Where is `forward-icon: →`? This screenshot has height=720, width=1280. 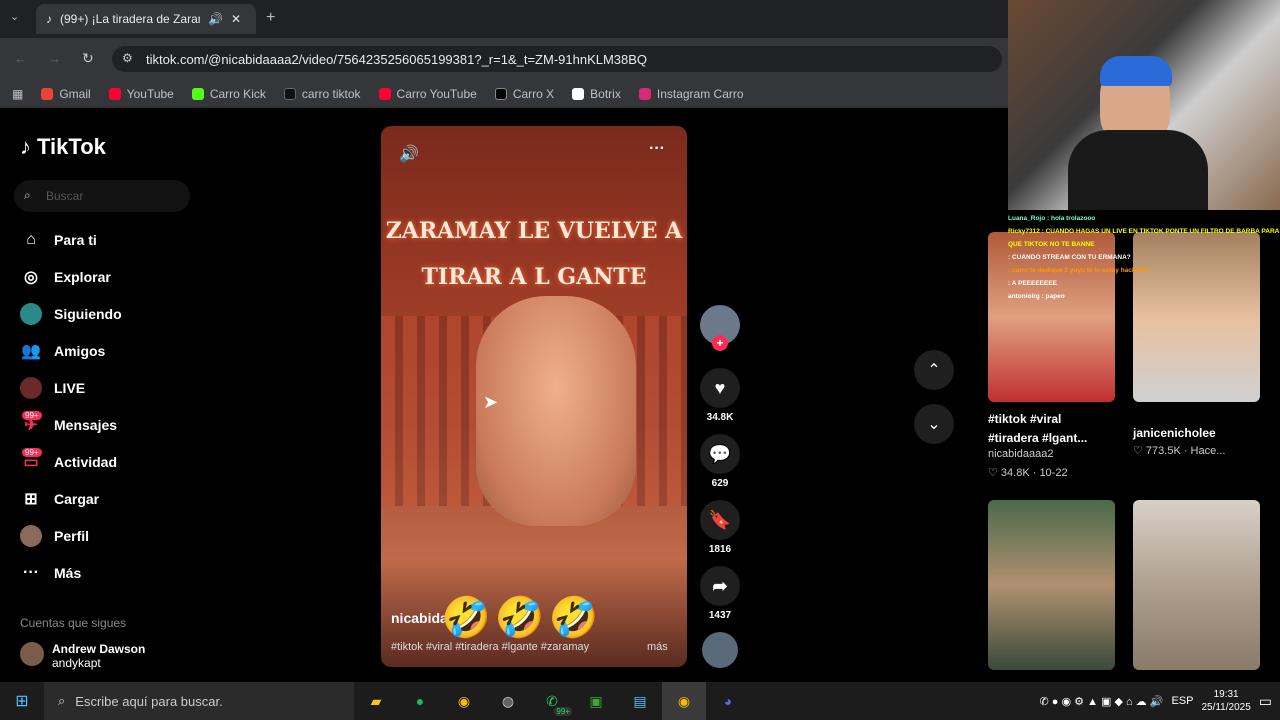
forward-icon: → is located at coordinates (54, 58).